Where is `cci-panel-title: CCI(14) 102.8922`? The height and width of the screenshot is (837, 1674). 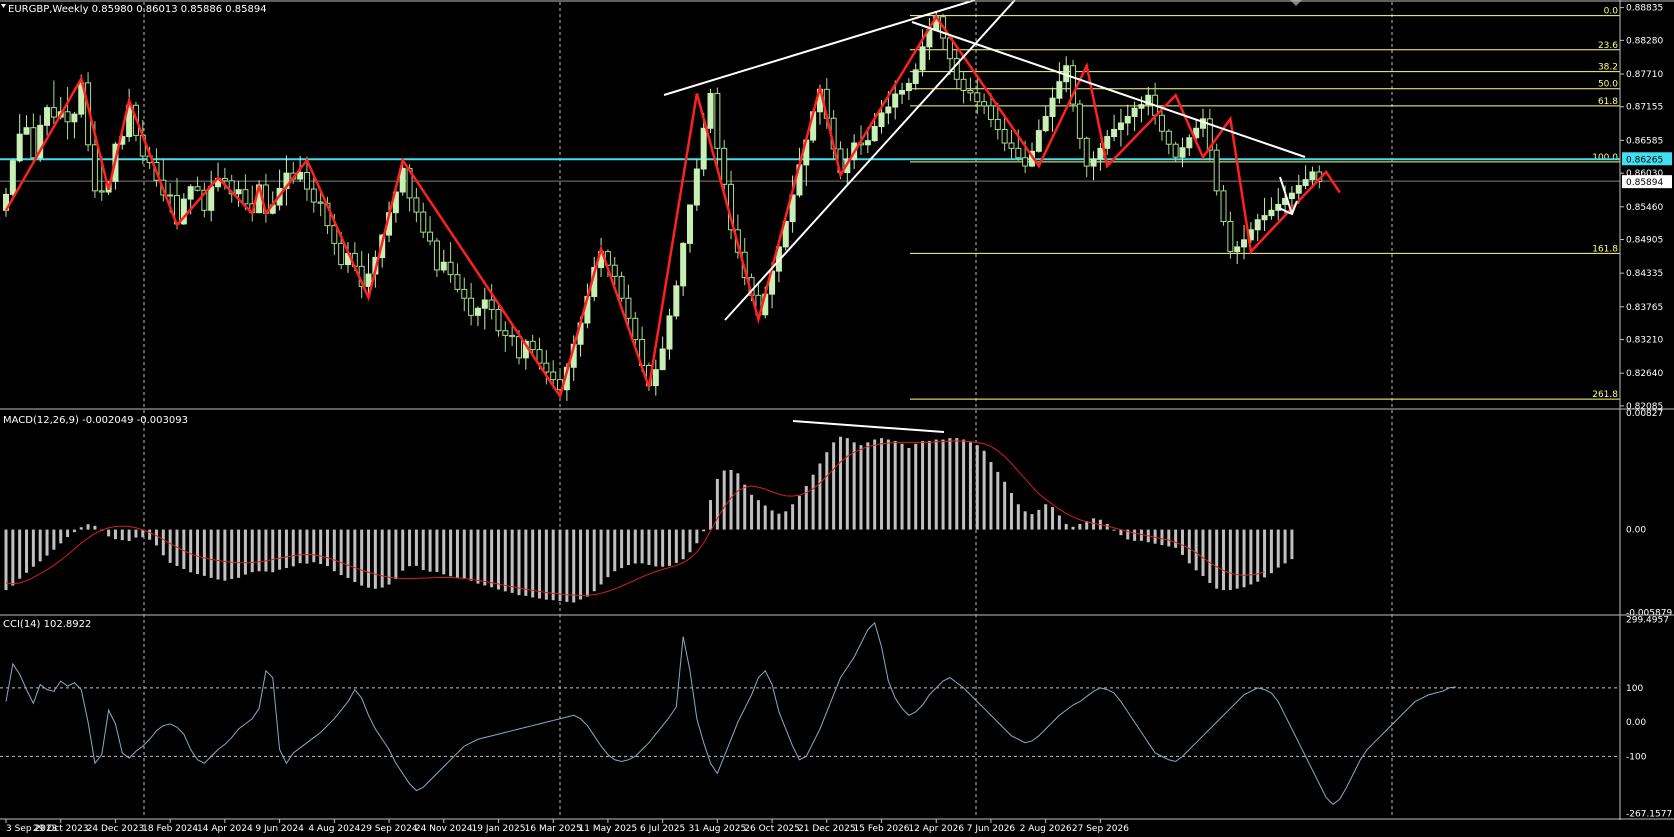 cci-panel-title: CCI(14) 102.8922 is located at coordinates (47, 624).